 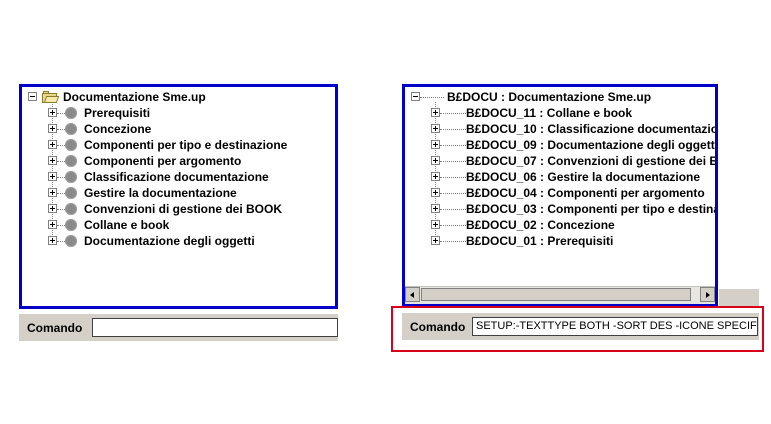 I want to click on tree-item: B£DOCU_10 : Classificazione documentazio, so click(x=573, y=129).